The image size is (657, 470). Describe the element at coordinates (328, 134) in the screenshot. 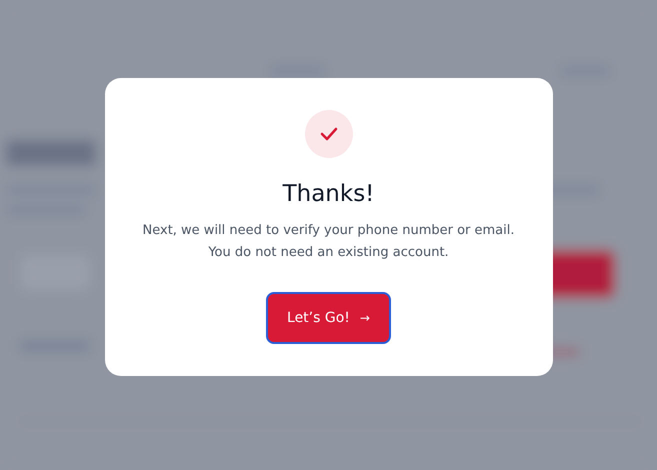

I see `check-icon` at that location.